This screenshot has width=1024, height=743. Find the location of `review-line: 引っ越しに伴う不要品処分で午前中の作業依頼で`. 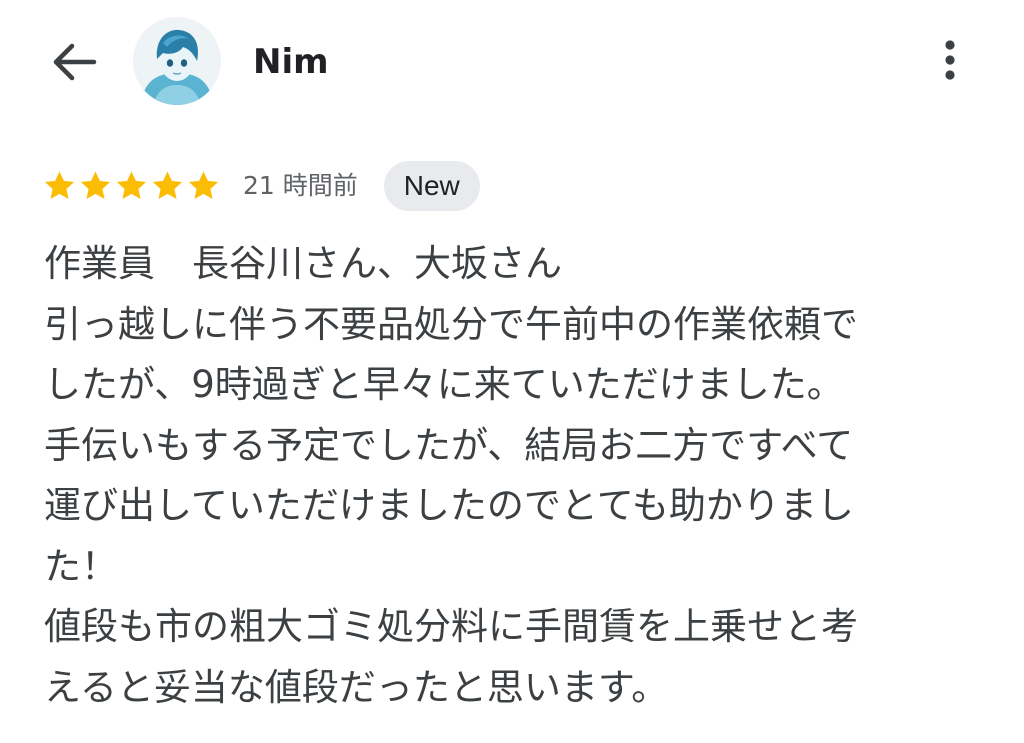

review-line: 引っ越しに伴う不要品処分で午前中の作業依頼で is located at coordinates (451, 324).